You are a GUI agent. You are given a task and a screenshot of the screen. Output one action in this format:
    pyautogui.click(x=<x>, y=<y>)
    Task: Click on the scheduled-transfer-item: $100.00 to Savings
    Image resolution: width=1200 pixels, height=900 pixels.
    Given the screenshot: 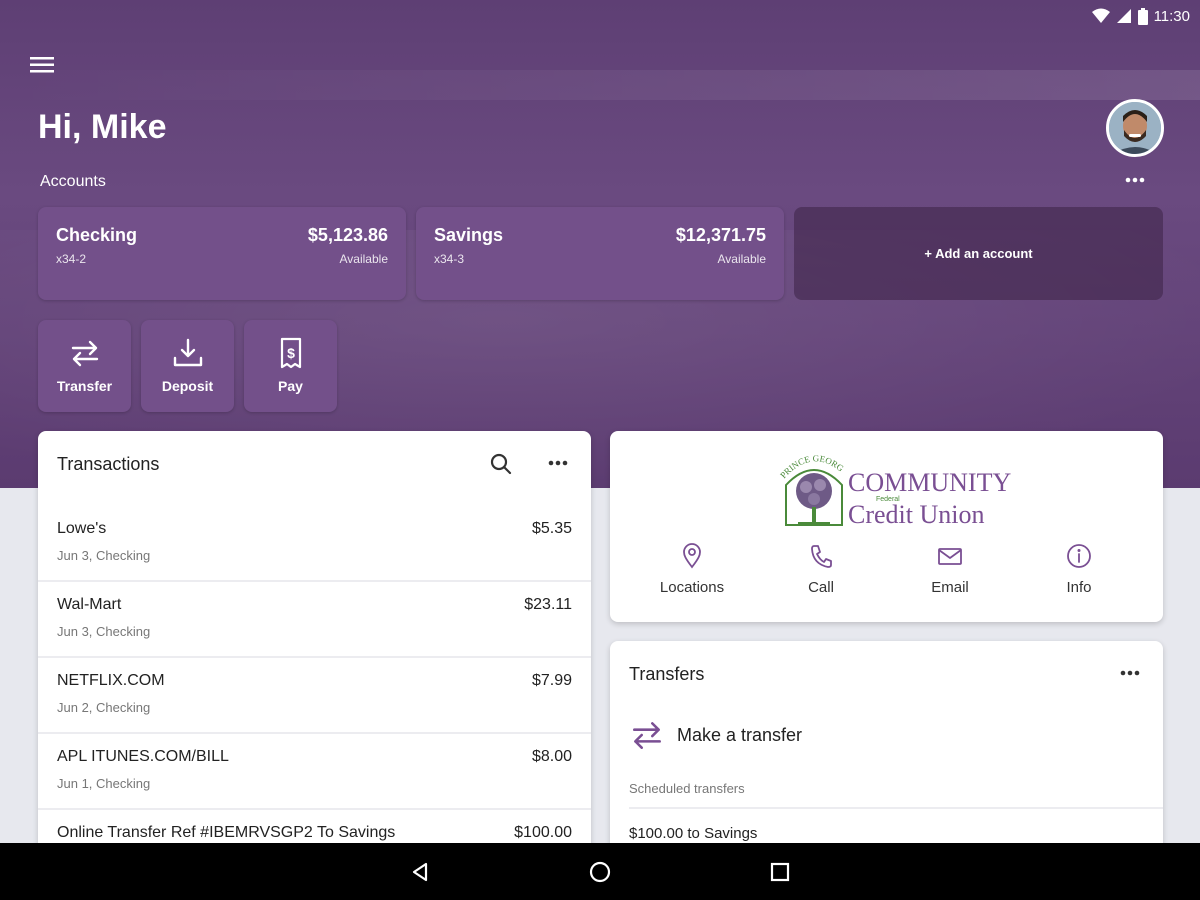 What is the action you would take?
    pyautogui.click(x=693, y=833)
    